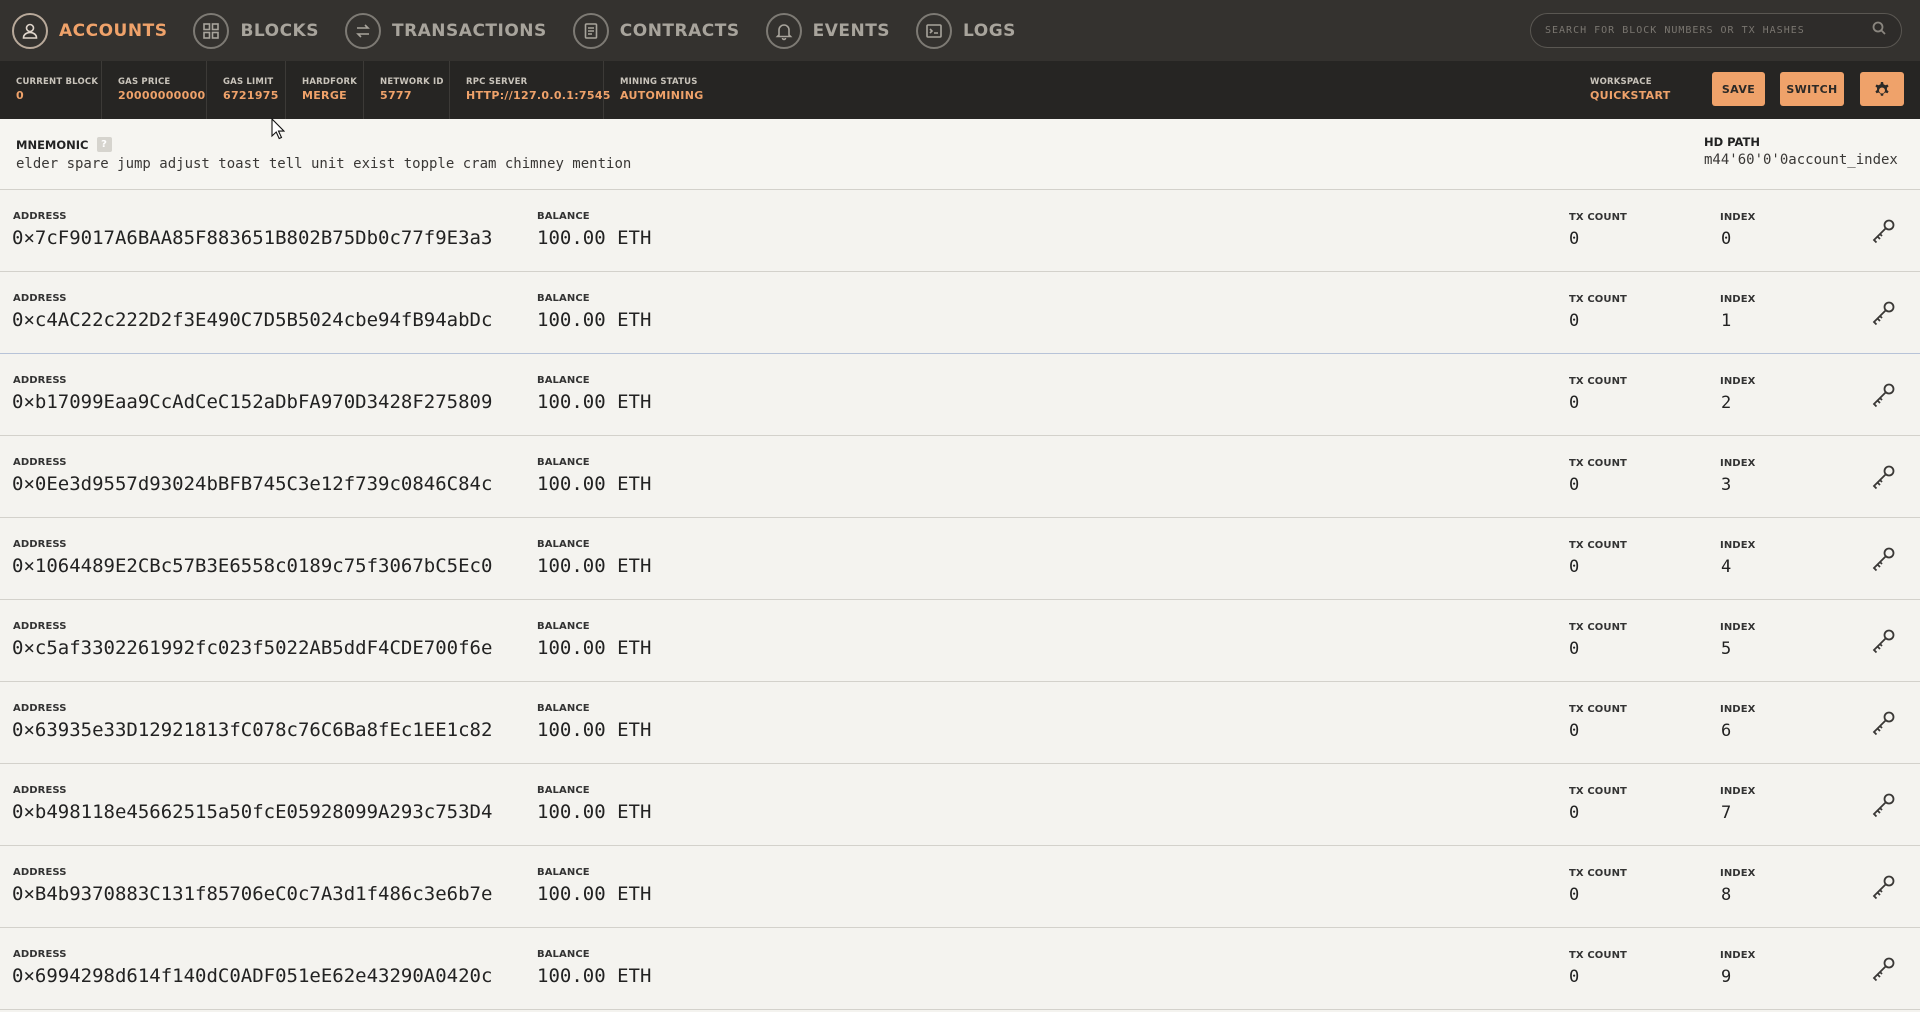 This screenshot has width=1920, height=1012. I want to click on switch-button: SWITCH, so click(1812, 89).